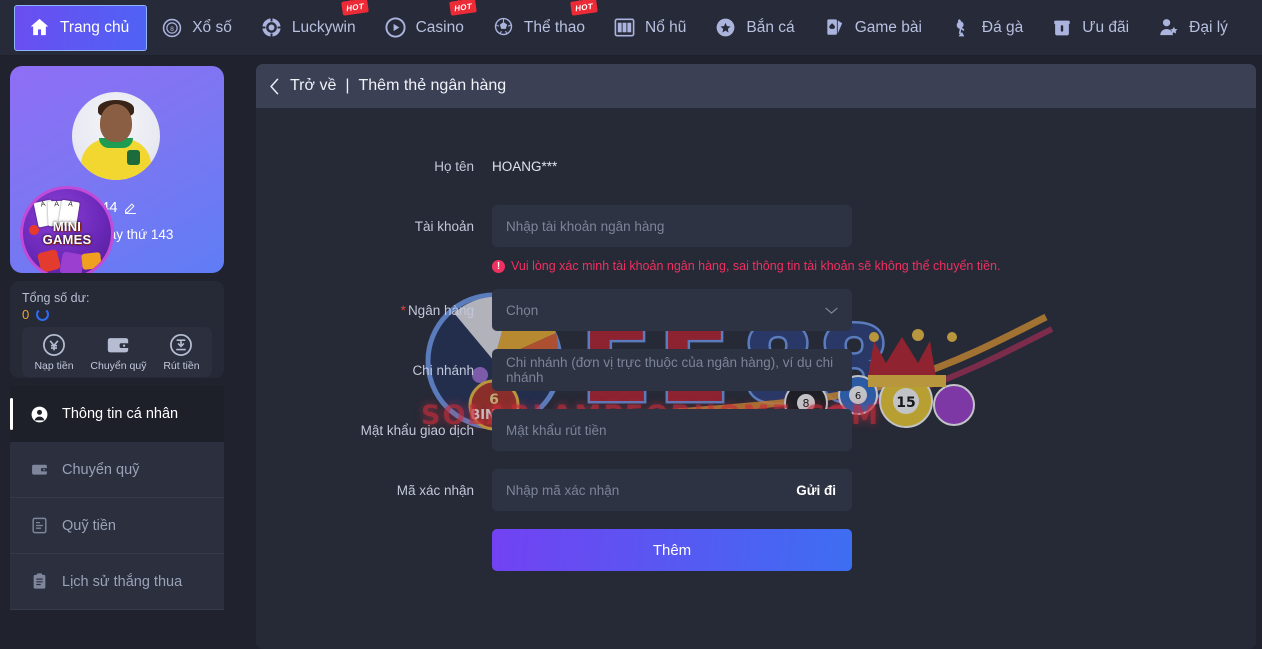 Image resolution: width=1262 pixels, height=649 pixels. What do you see at coordinates (323, 27) in the screenshot?
I see `nav-label: Luckywin` at bounding box center [323, 27].